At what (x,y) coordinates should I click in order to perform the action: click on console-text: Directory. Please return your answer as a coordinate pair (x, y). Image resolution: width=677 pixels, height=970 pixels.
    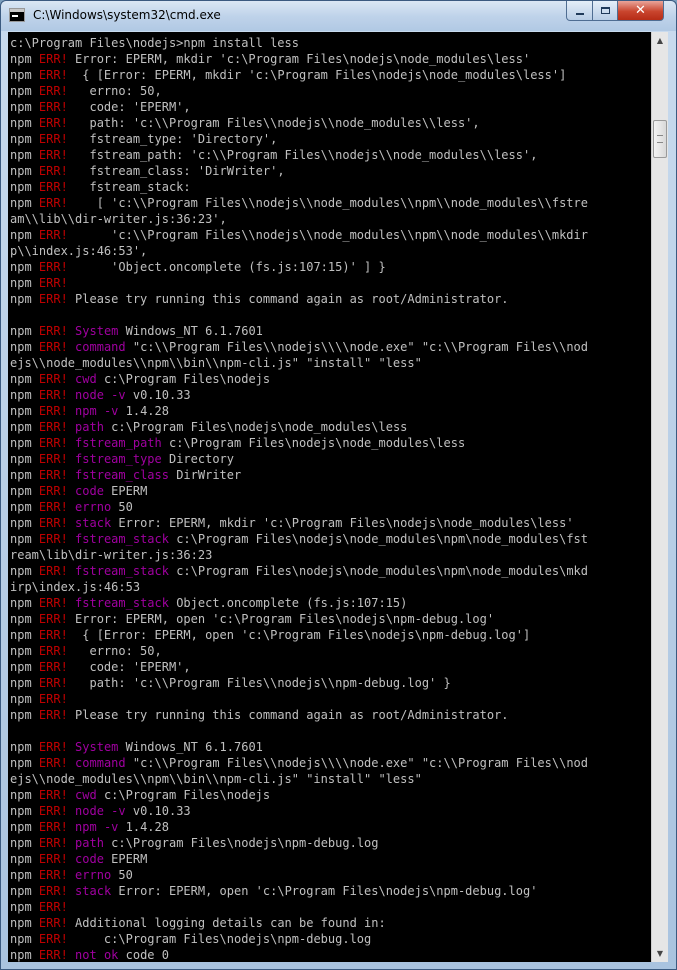
    Looking at the image, I should click on (197, 459).